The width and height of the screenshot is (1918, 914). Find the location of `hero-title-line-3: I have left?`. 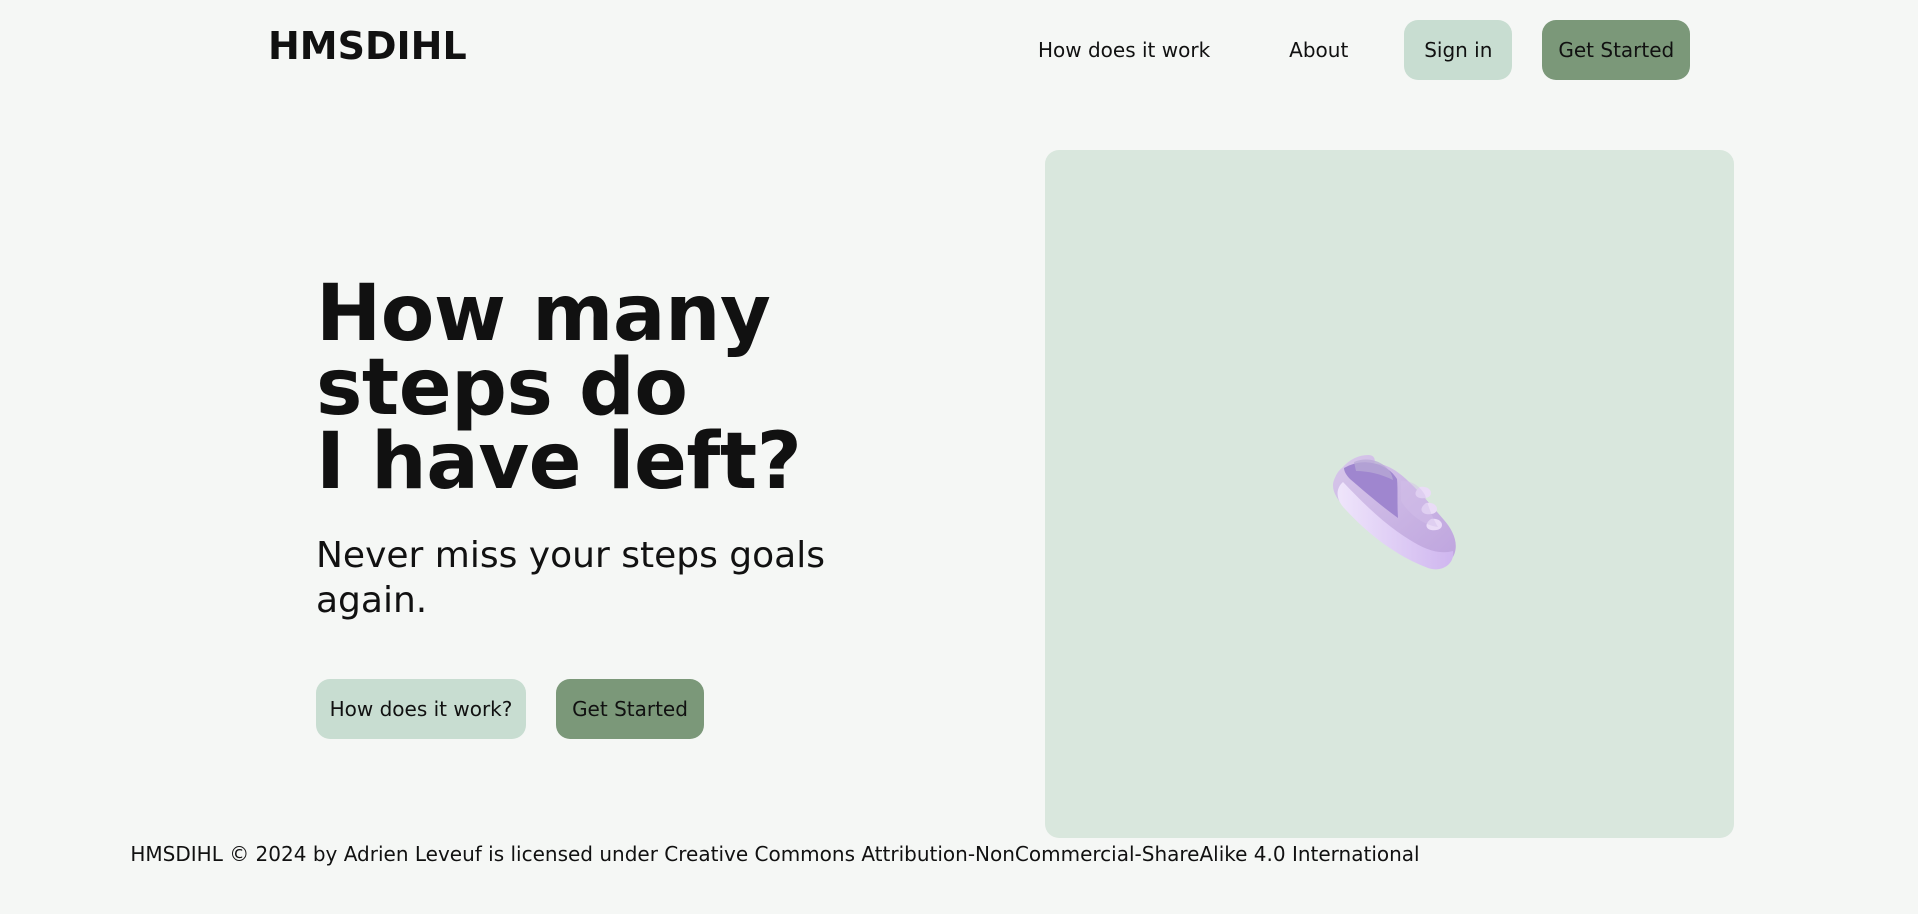

hero-title-line-3: I have left? is located at coordinates (559, 462).